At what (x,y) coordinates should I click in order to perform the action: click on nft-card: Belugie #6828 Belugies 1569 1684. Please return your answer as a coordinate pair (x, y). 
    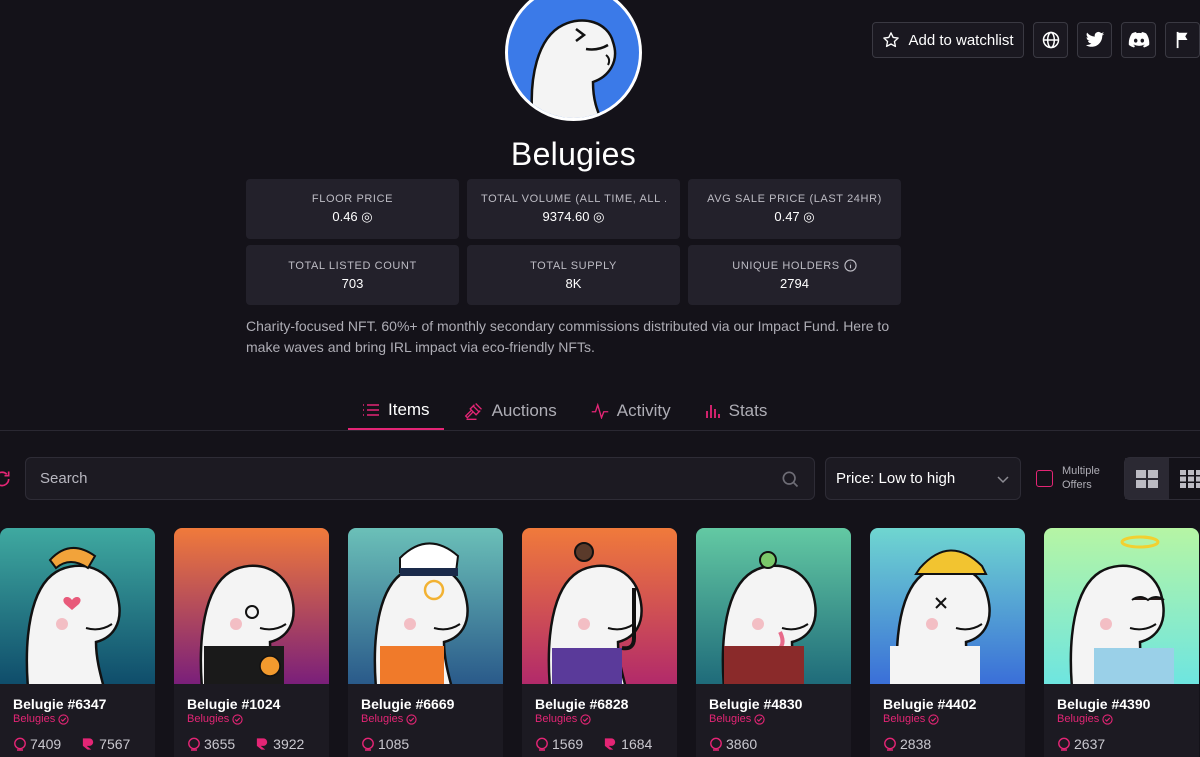
    Looking at the image, I should click on (599, 642).